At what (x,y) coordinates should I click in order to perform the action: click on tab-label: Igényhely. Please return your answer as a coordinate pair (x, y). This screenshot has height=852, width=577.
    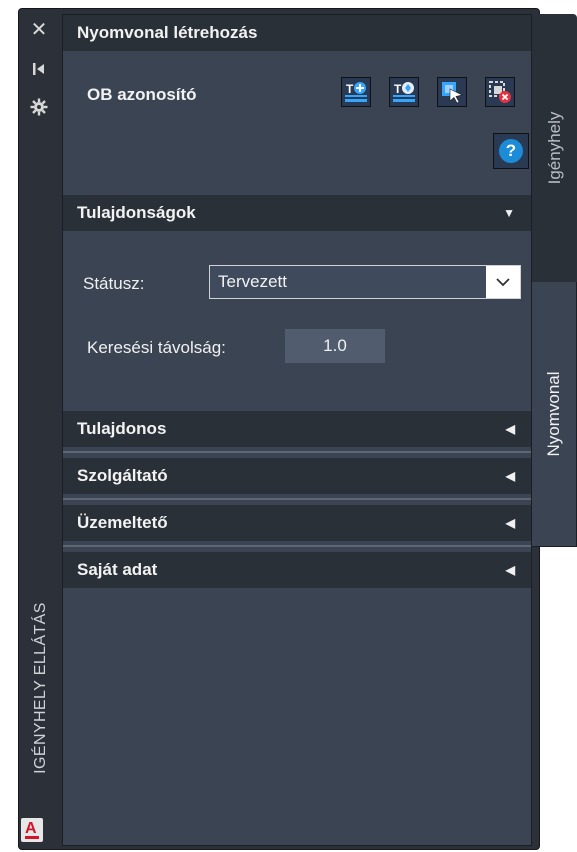
    Looking at the image, I should click on (554, 148).